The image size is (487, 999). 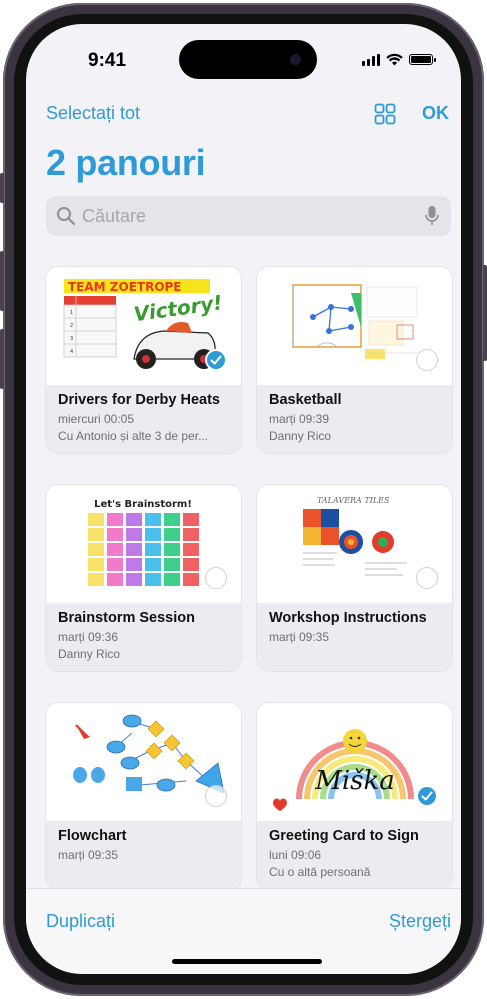 What do you see at coordinates (66, 216) in the screenshot?
I see `search-icon` at bounding box center [66, 216].